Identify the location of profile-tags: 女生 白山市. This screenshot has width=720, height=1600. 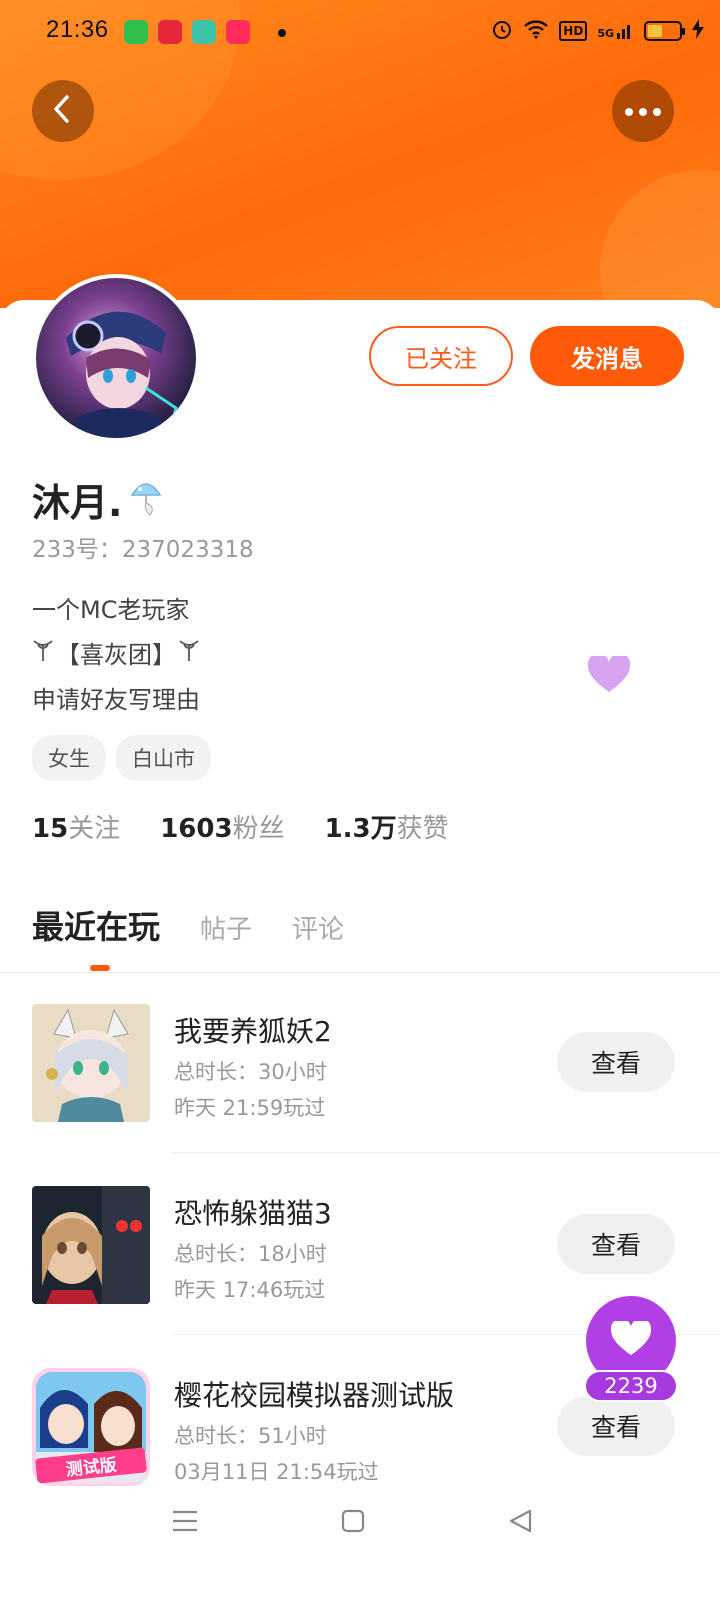
(121, 758).